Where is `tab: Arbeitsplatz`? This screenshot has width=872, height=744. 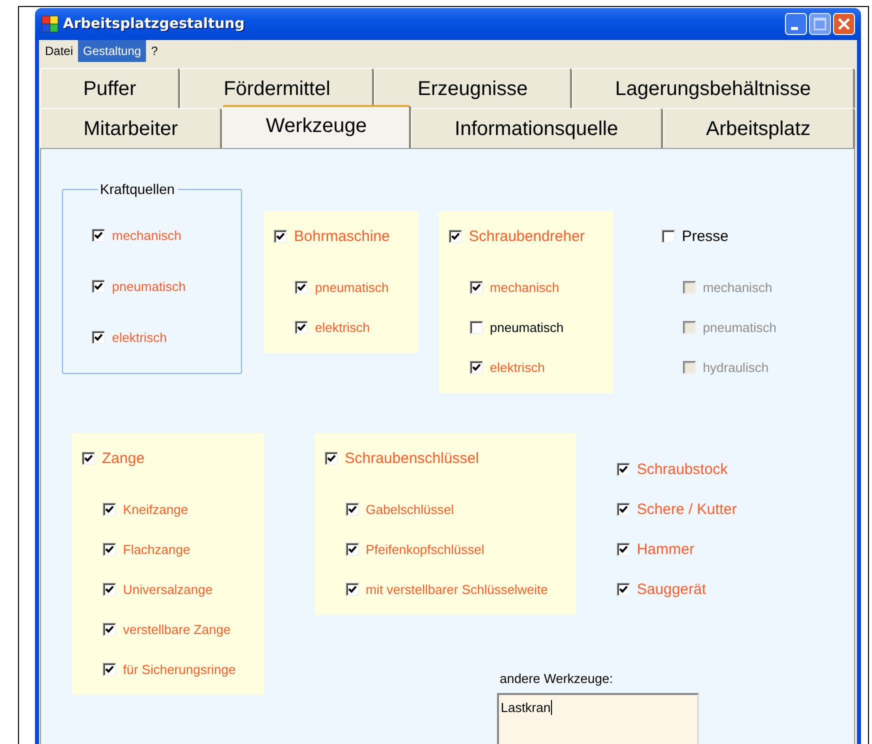 tab: Arbeitsplatz is located at coordinates (759, 128).